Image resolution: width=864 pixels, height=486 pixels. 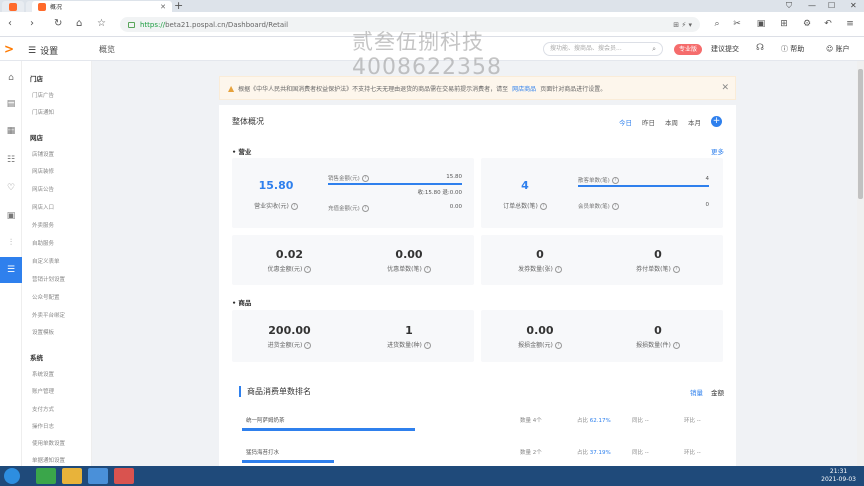 I want to click on tab-sales-qty: 销量, so click(x=696, y=392).